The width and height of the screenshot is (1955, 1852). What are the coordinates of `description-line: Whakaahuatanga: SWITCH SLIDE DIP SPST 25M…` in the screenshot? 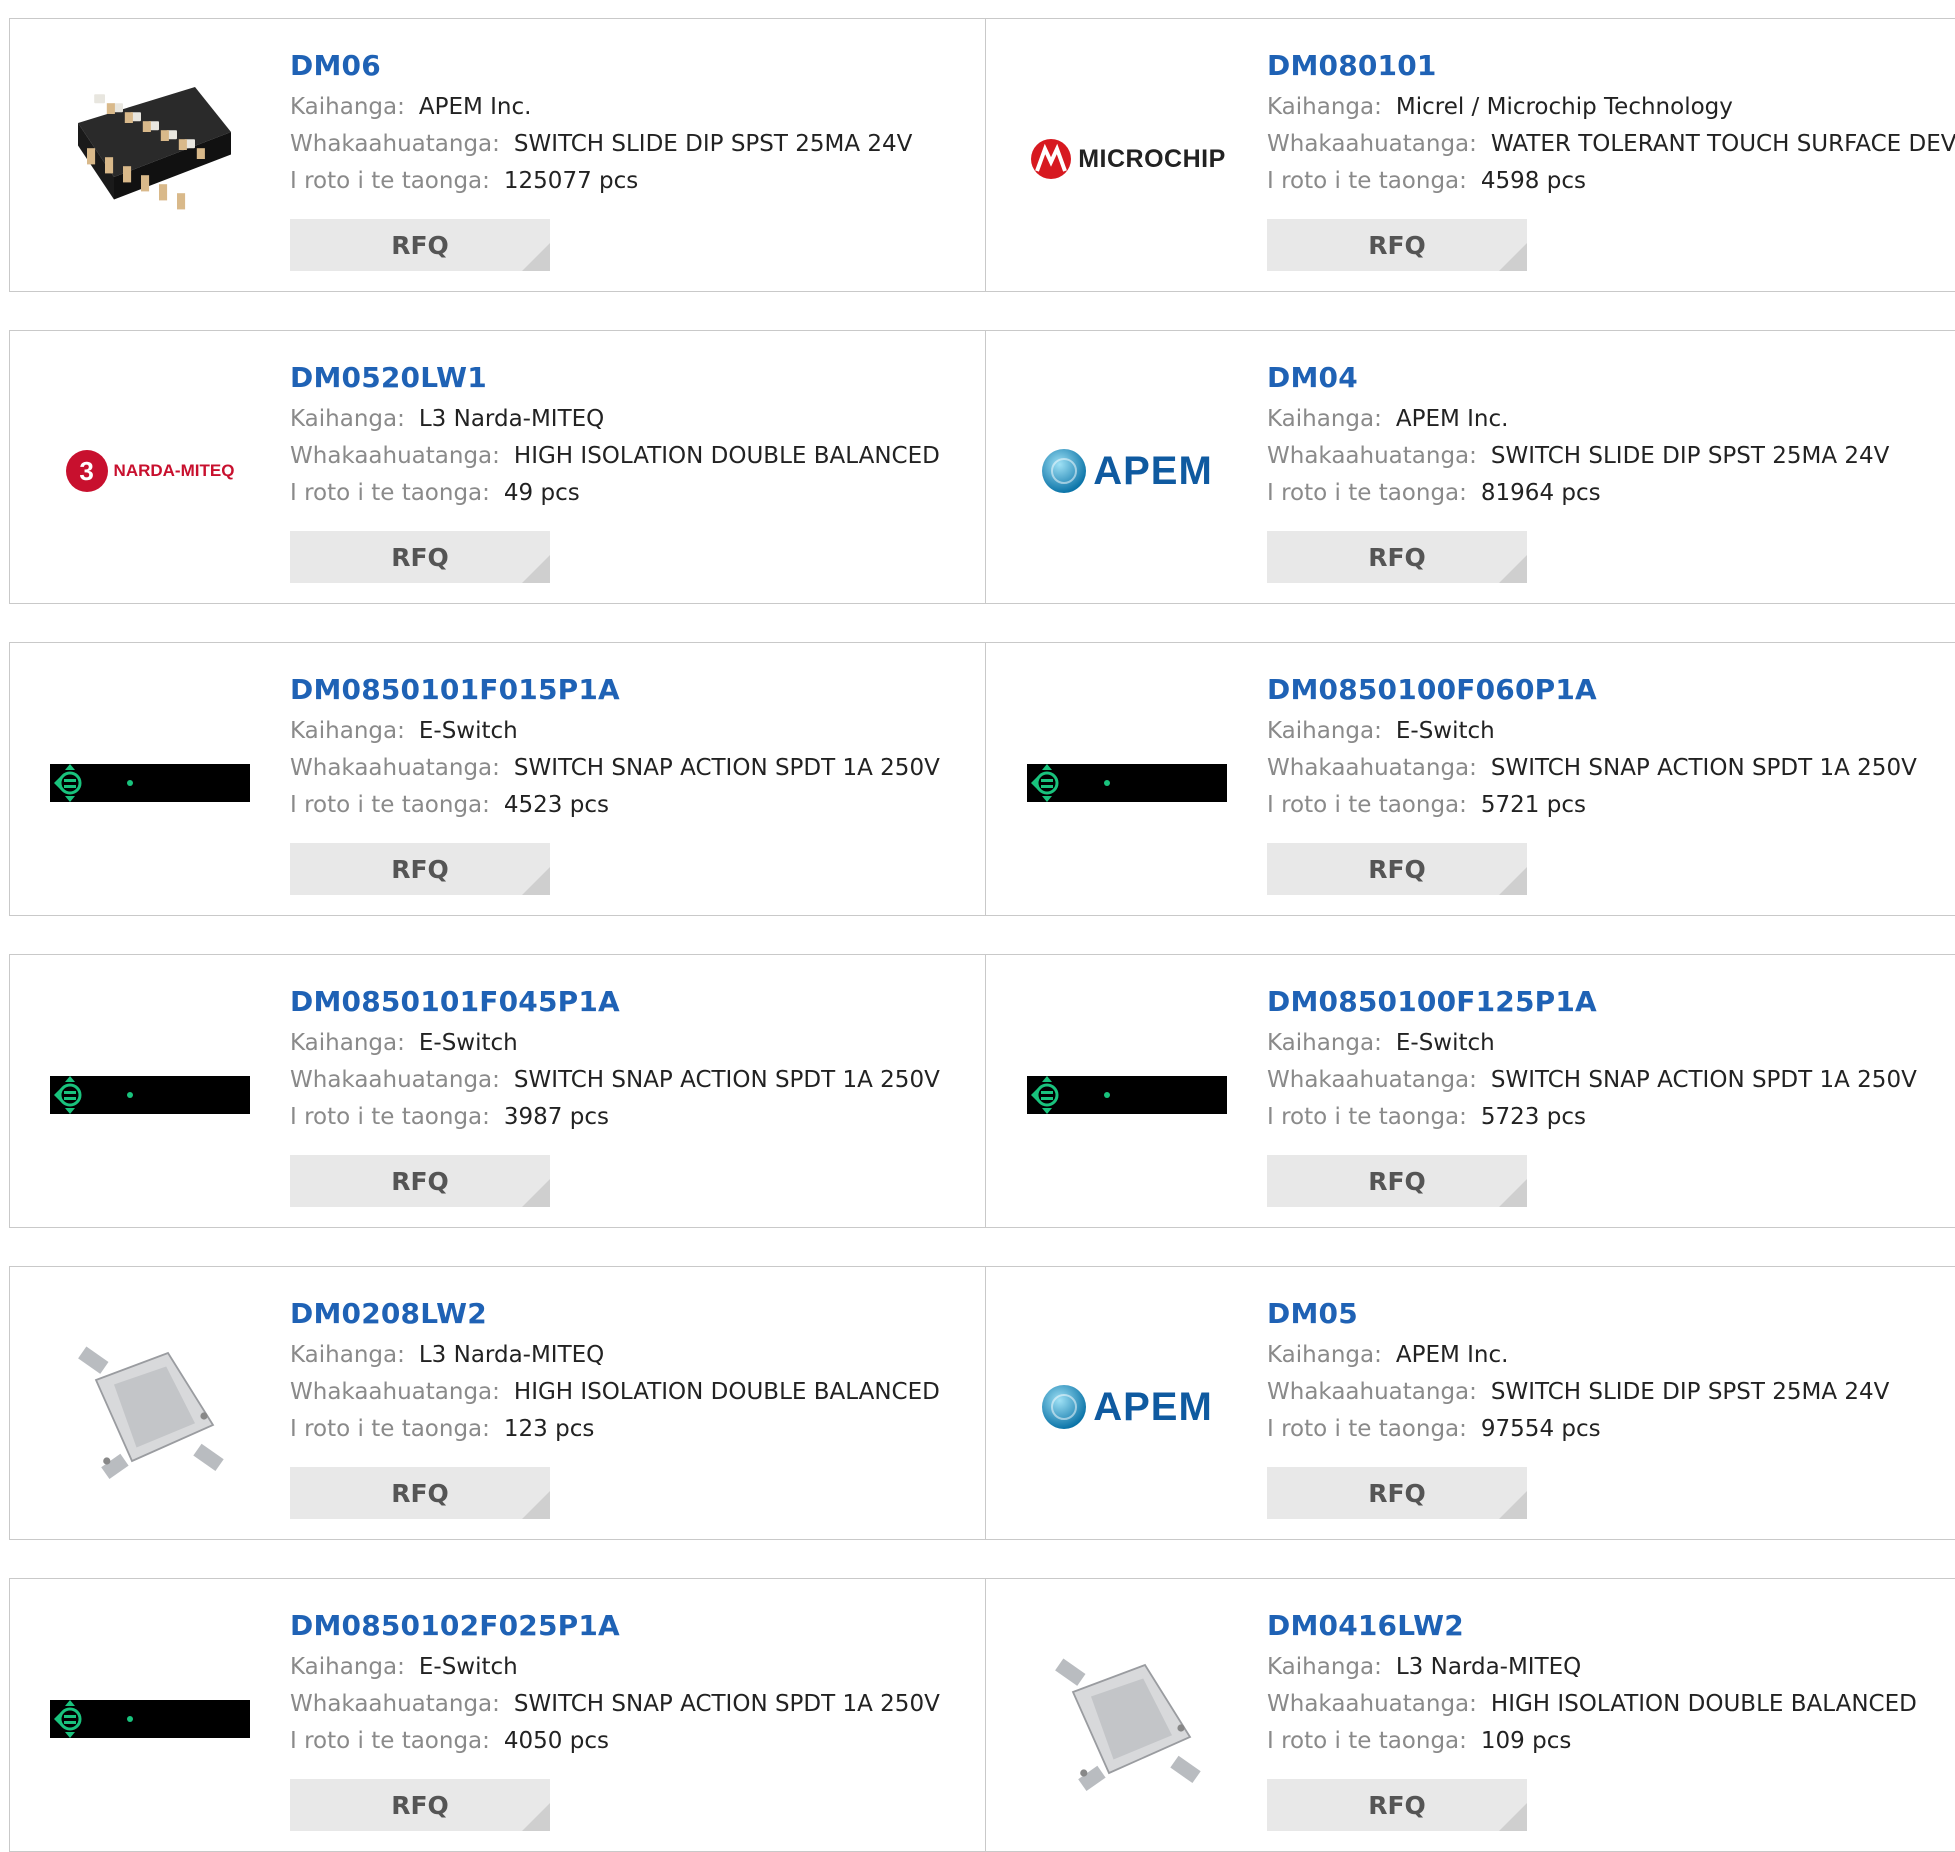 It's located at (1578, 456).